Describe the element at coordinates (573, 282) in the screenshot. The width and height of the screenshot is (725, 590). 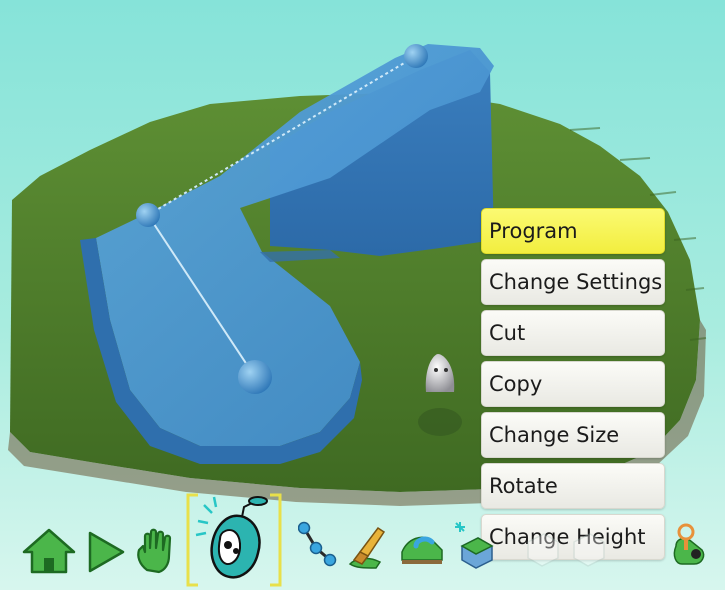
I see `menu-item-change-settings: Change Settings` at that location.